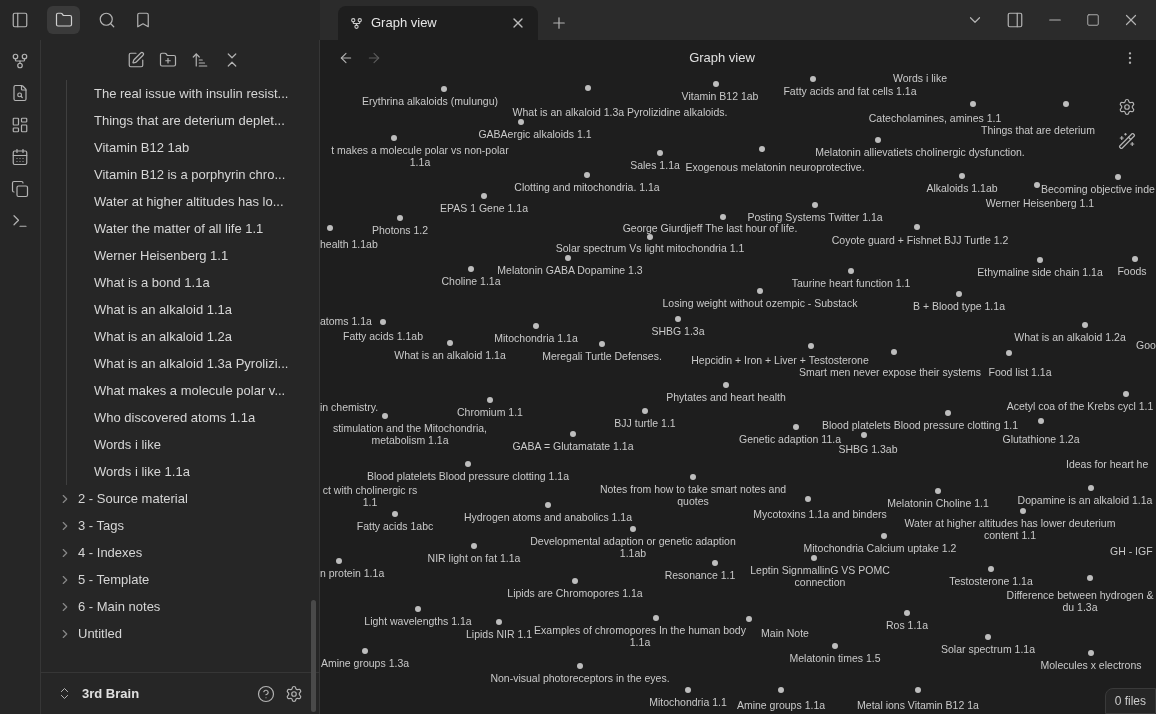 The image size is (1156, 714). Describe the element at coordinates (962, 188) in the screenshot. I see `node-label: Alkaloids 1.1ab` at that location.